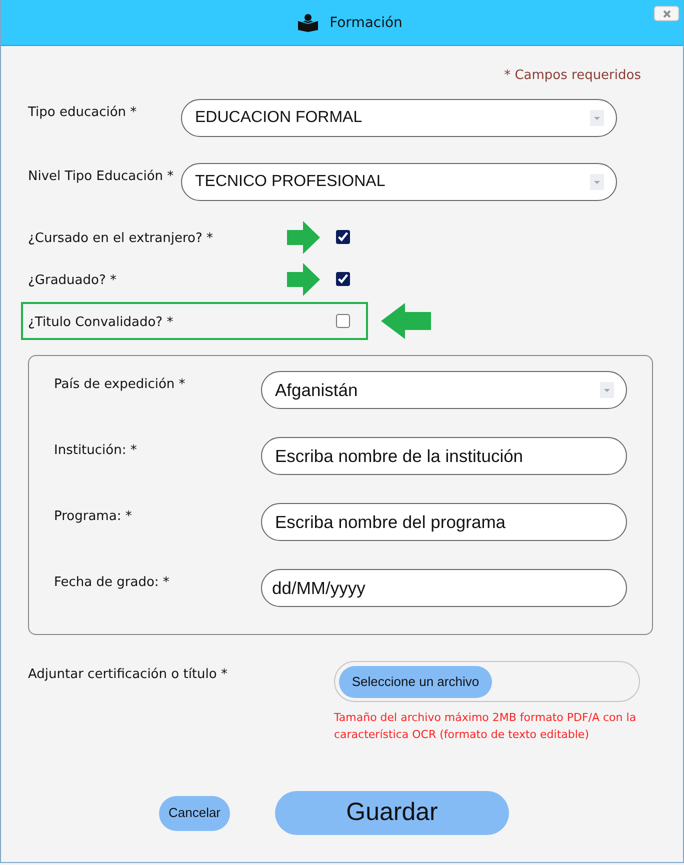 This screenshot has width=684, height=865. What do you see at coordinates (128, 674) in the screenshot?
I see `field-label: Adjuntar certificación o título *` at bounding box center [128, 674].